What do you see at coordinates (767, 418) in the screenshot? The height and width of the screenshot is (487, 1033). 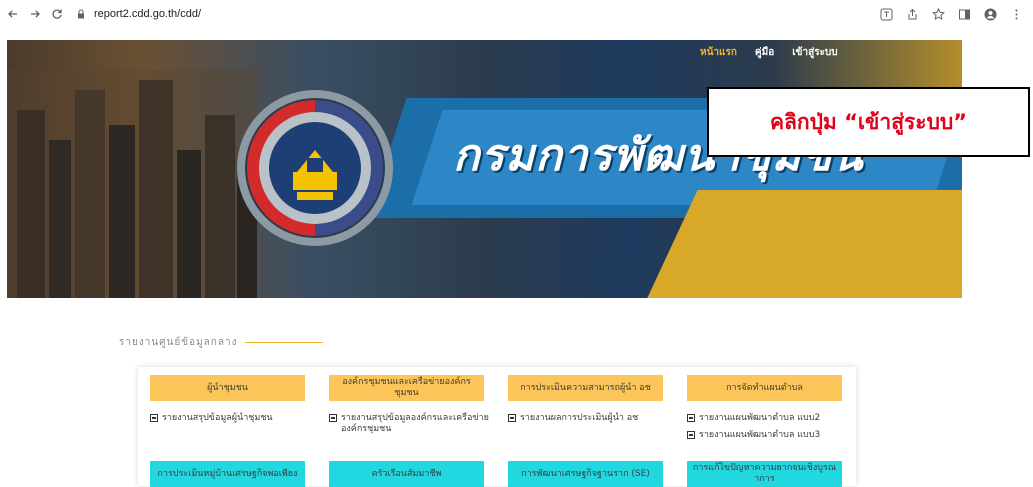 I see `report-link: รายงานแผนพัฒนาตำบล แบบ2` at bounding box center [767, 418].